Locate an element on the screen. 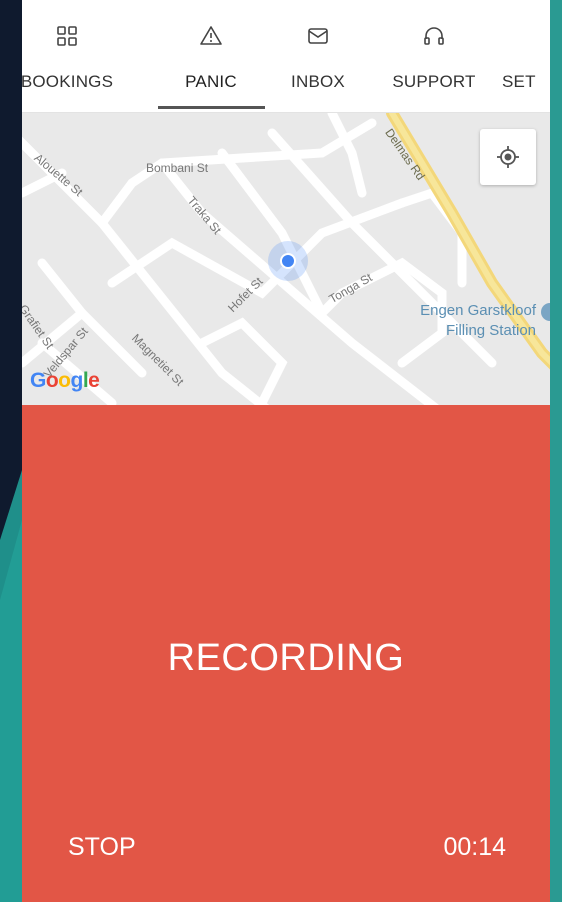 This screenshot has width=562, height=902. tab-bookings: BOOKINGS is located at coordinates (72, 56).